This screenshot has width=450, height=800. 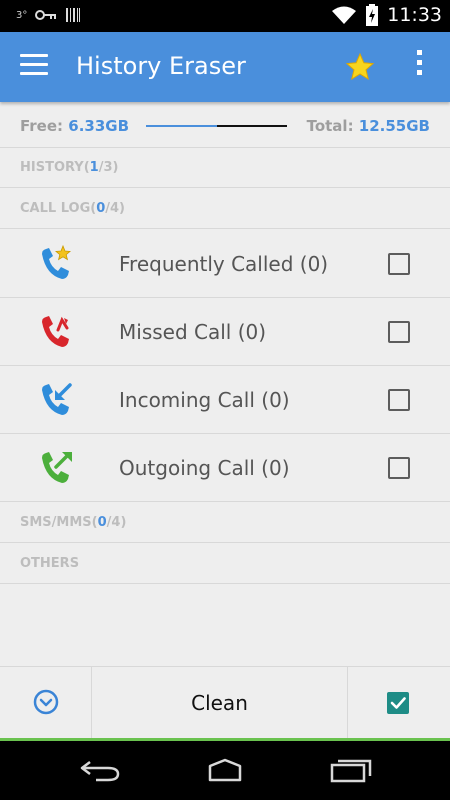 I want to click on section-selected-count: 1, so click(x=94, y=167).